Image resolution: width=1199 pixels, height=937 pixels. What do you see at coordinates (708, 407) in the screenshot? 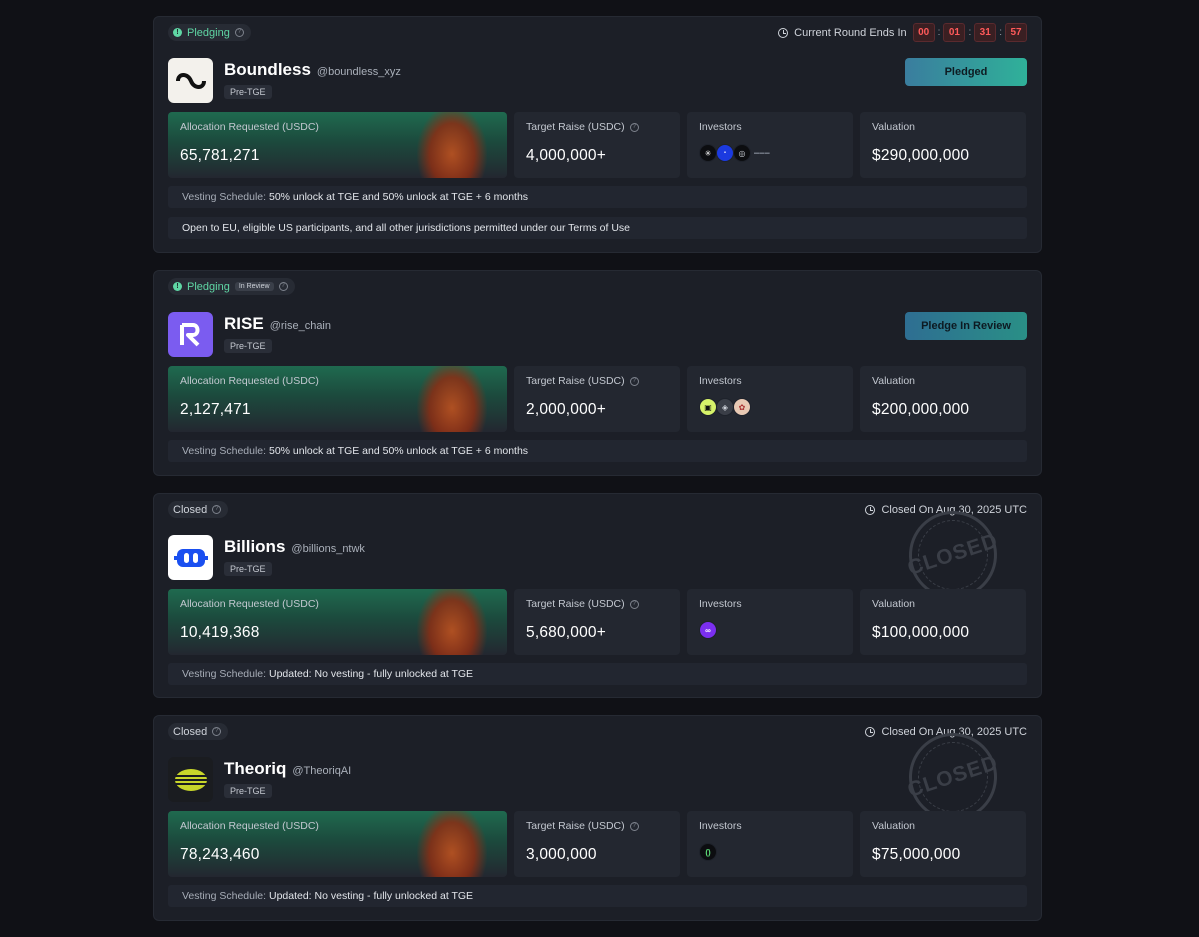
I see `investor-lime-icon: ▣` at bounding box center [708, 407].